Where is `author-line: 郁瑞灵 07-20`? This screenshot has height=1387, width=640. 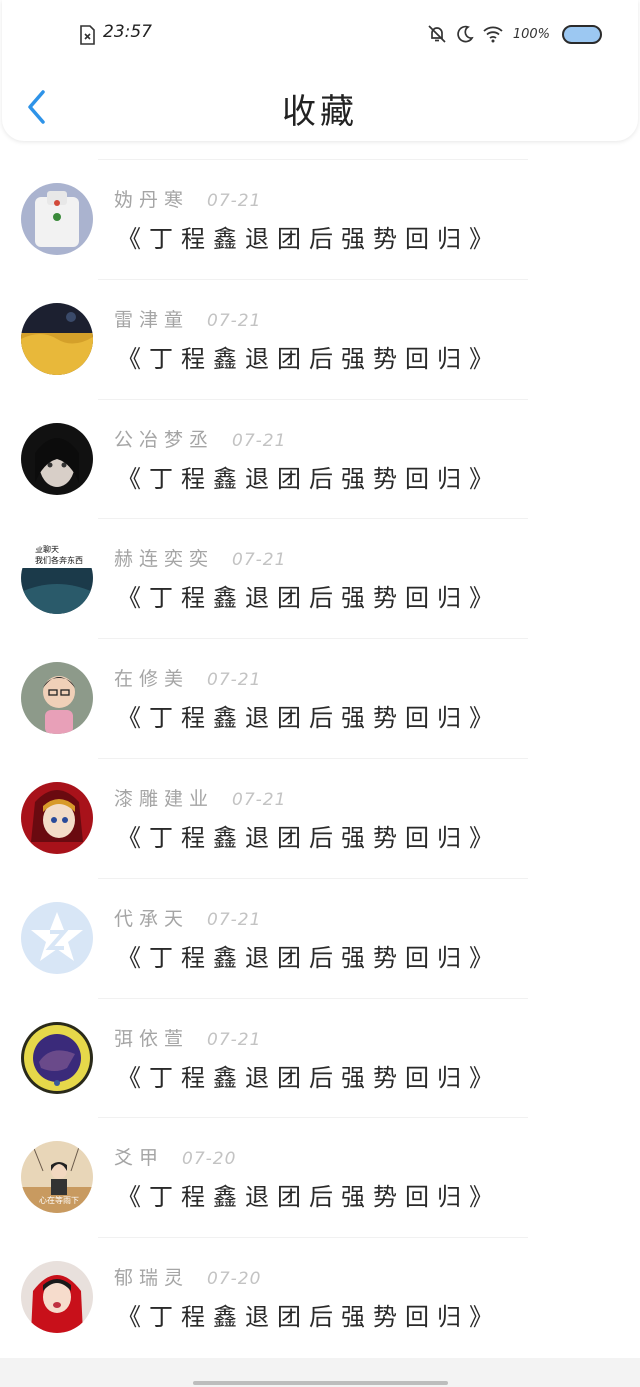
author-line: 郁瑞灵 07-20 is located at coordinates (187, 1276).